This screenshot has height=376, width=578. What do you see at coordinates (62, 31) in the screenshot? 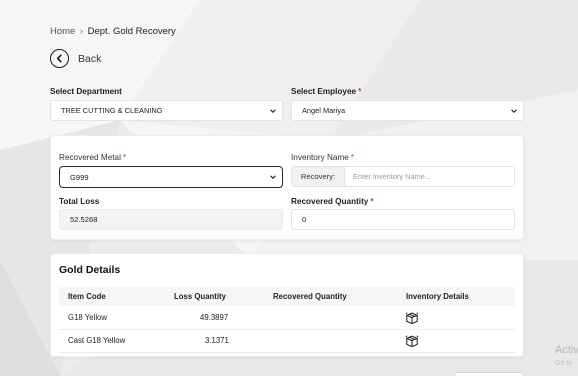
I see `breadcrumb-home: Home` at bounding box center [62, 31].